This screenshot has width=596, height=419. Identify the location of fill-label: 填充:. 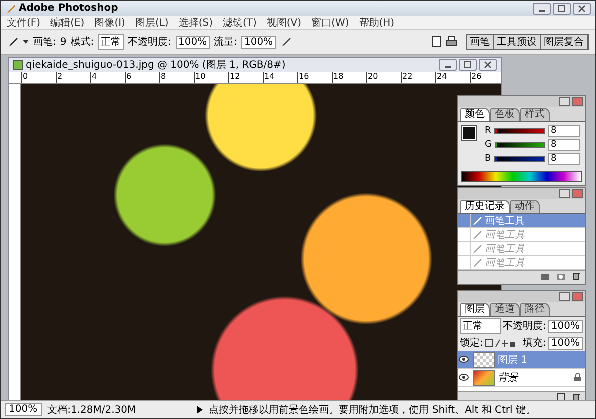
(534, 343).